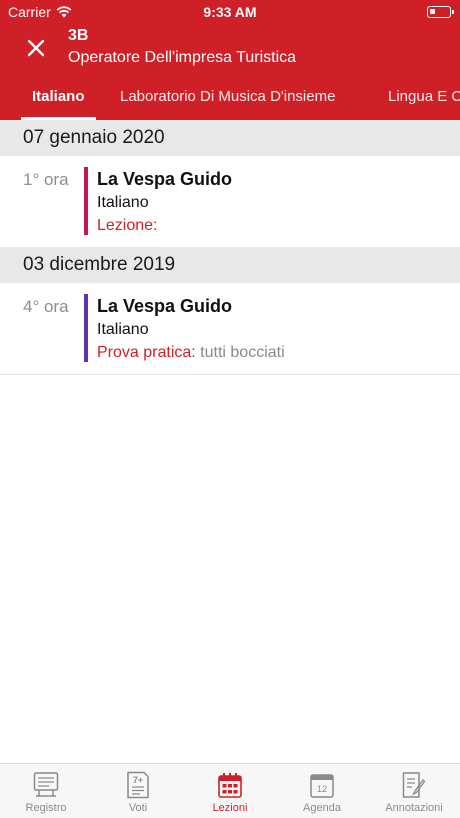 Image resolution: width=460 pixels, height=818 pixels. Describe the element at coordinates (58, 96) in the screenshot. I see `tab-italiano: Italiano` at that location.